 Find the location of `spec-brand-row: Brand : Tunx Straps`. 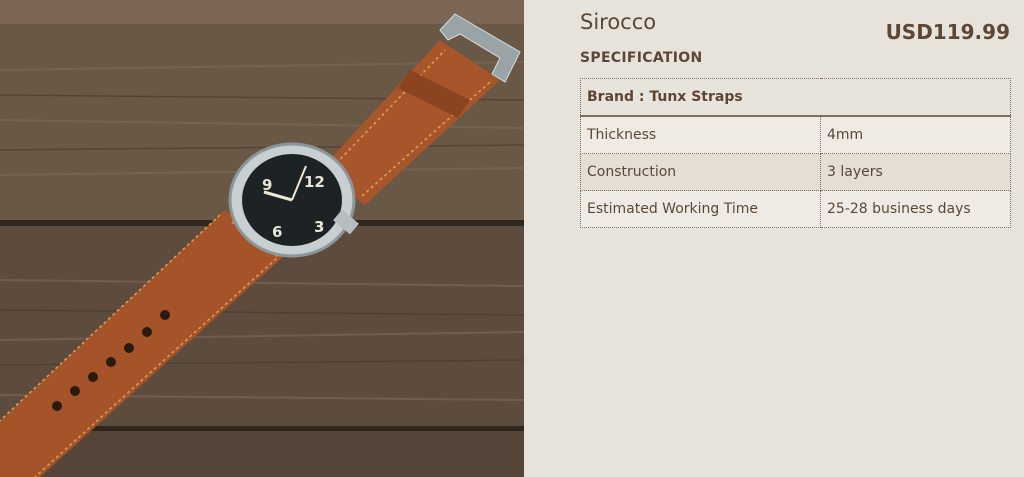

spec-brand-row: Brand : Tunx Straps is located at coordinates (795, 97).